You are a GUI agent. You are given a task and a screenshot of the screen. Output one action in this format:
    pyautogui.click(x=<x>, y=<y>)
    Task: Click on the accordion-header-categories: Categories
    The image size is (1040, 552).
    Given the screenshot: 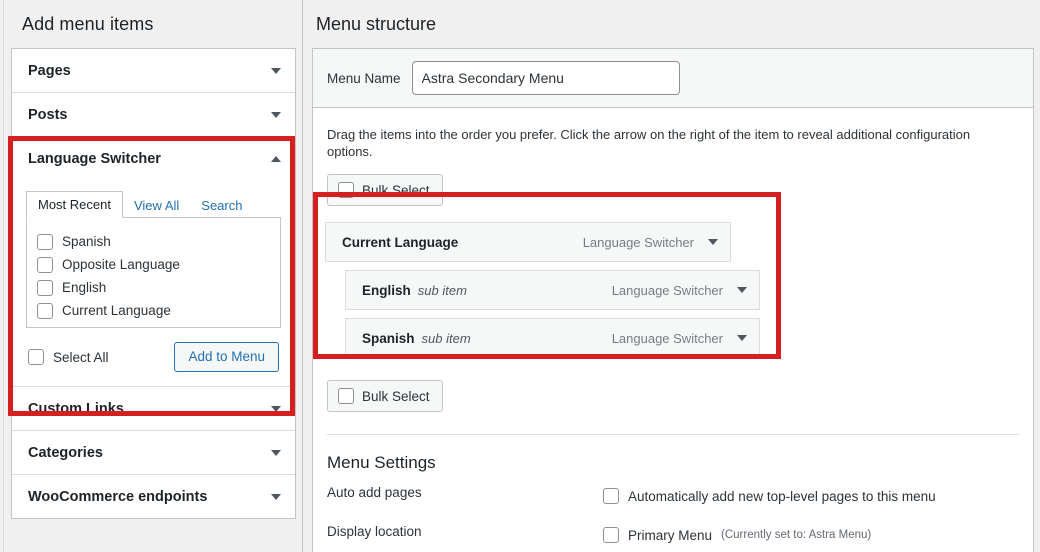 What is the action you would take?
    pyautogui.click(x=153, y=452)
    